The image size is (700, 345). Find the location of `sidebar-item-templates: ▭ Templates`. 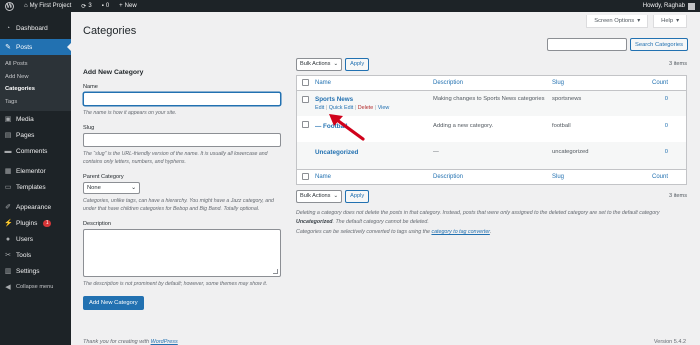

sidebar-item-templates: ▭ Templates is located at coordinates (35, 187).